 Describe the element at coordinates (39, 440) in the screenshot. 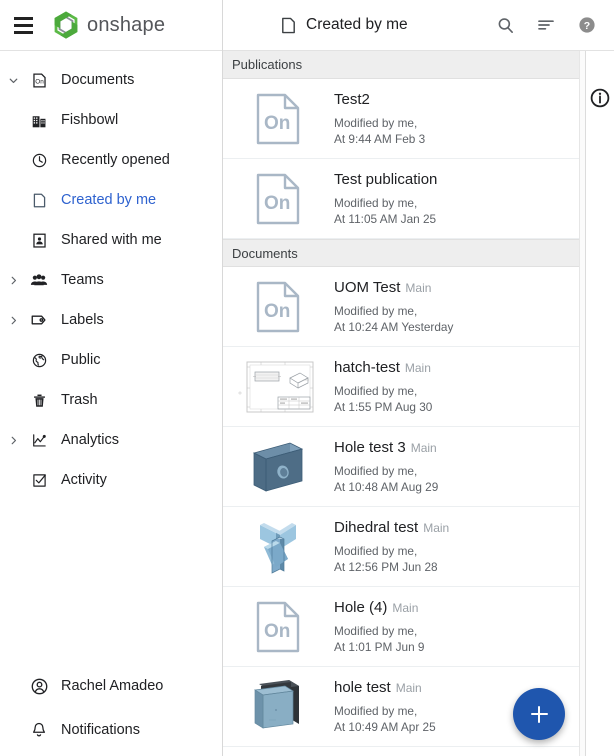

I see `analytics-chart-icon` at that location.